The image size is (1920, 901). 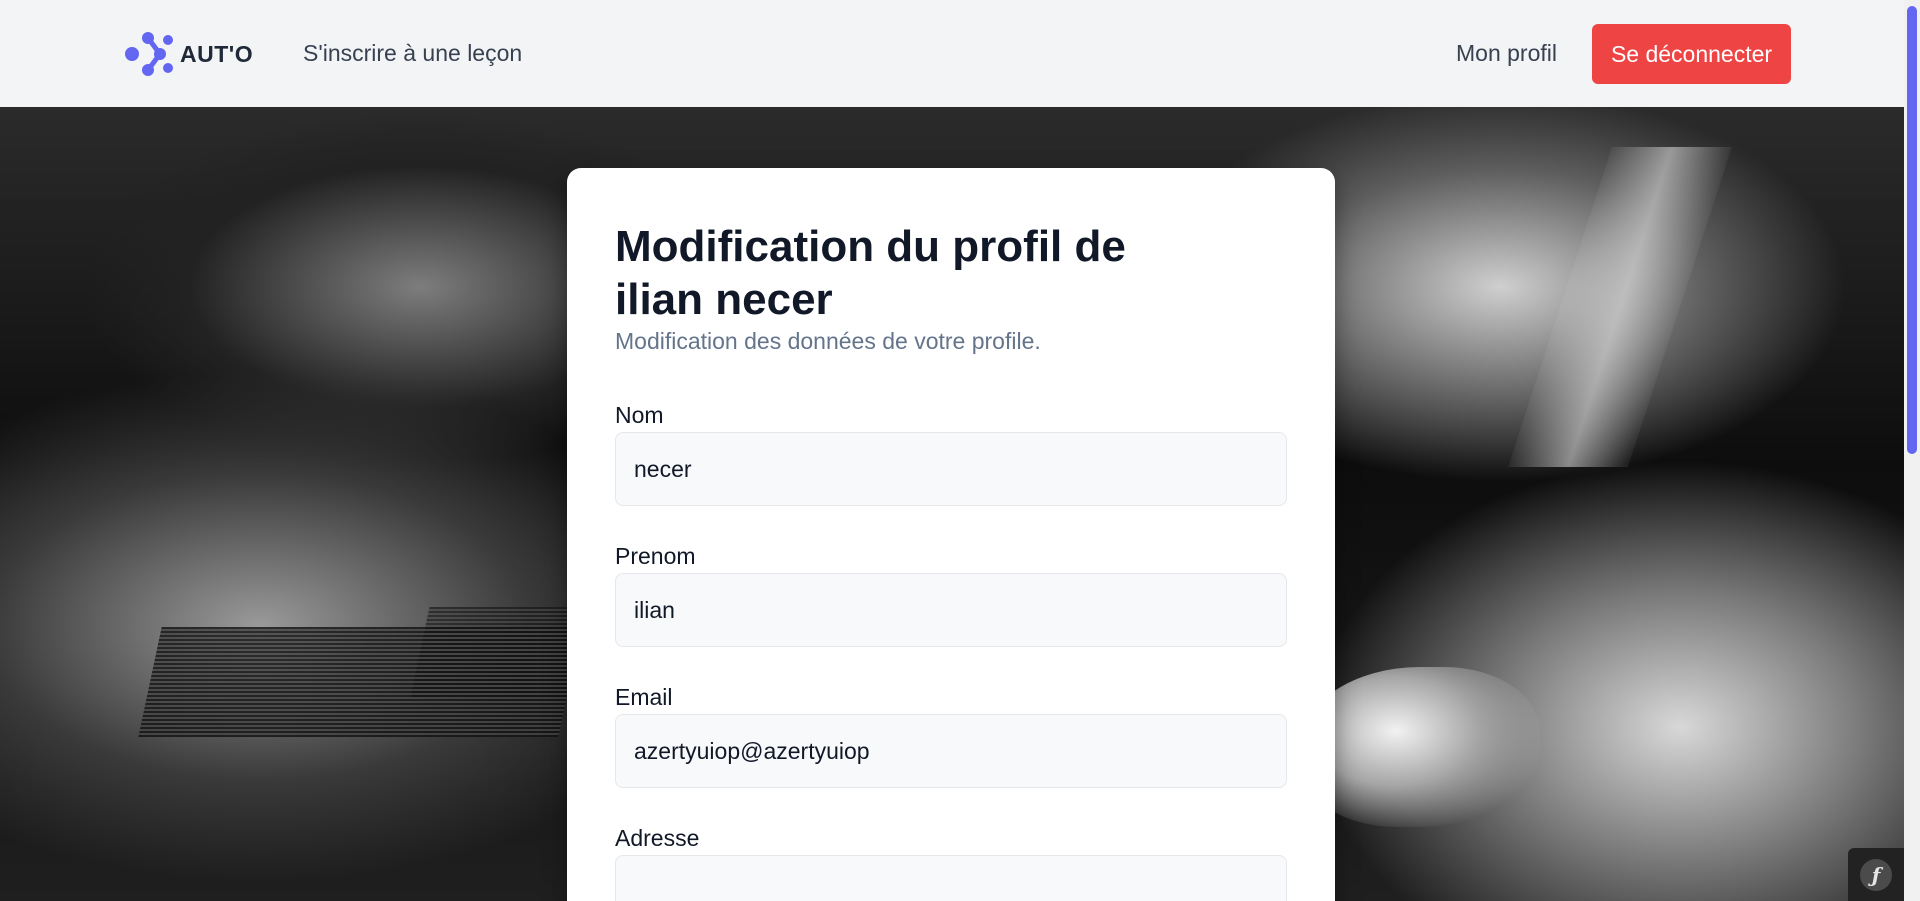 What do you see at coordinates (1691, 54) in the screenshot?
I see `logout-button: Se déconnecter` at bounding box center [1691, 54].